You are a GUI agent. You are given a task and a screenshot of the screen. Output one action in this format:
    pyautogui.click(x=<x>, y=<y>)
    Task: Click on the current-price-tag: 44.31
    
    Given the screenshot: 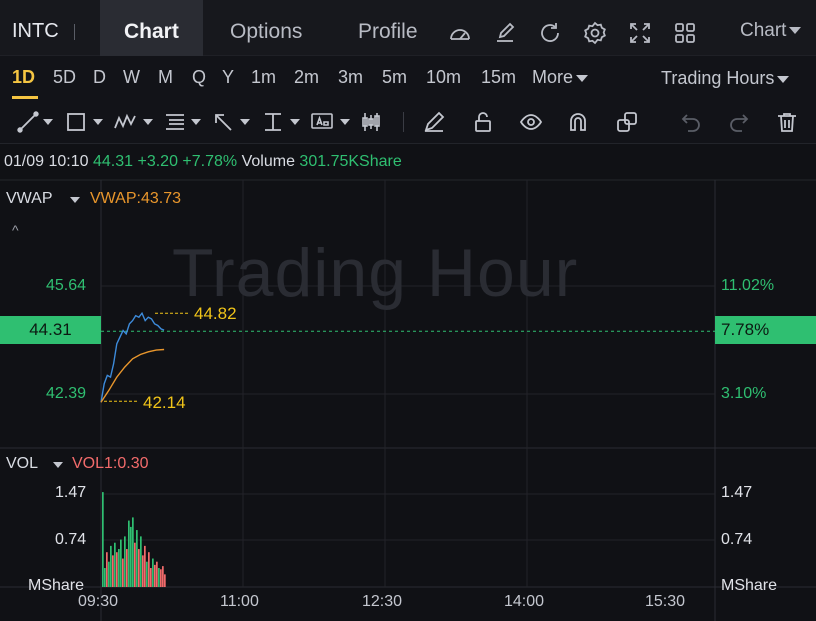 What is the action you would take?
    pyautogui.click(x=50, y=330)
    